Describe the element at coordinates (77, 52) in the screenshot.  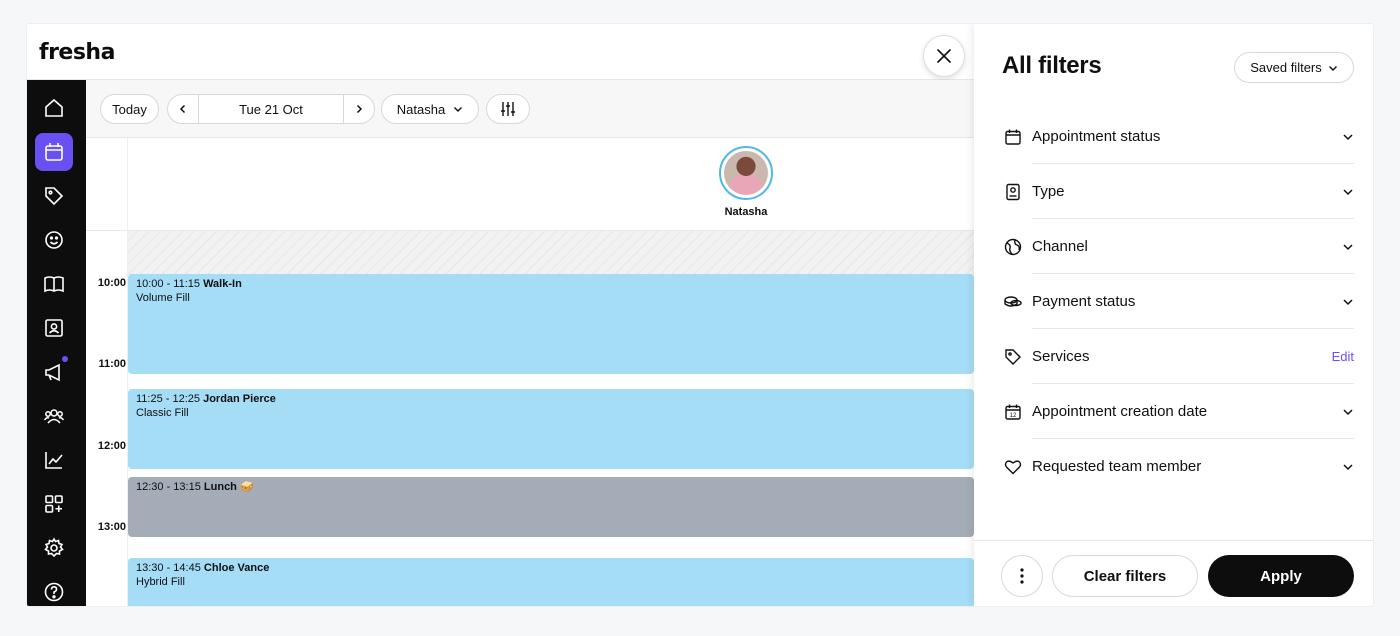
I see `logo: fresha` at that location.